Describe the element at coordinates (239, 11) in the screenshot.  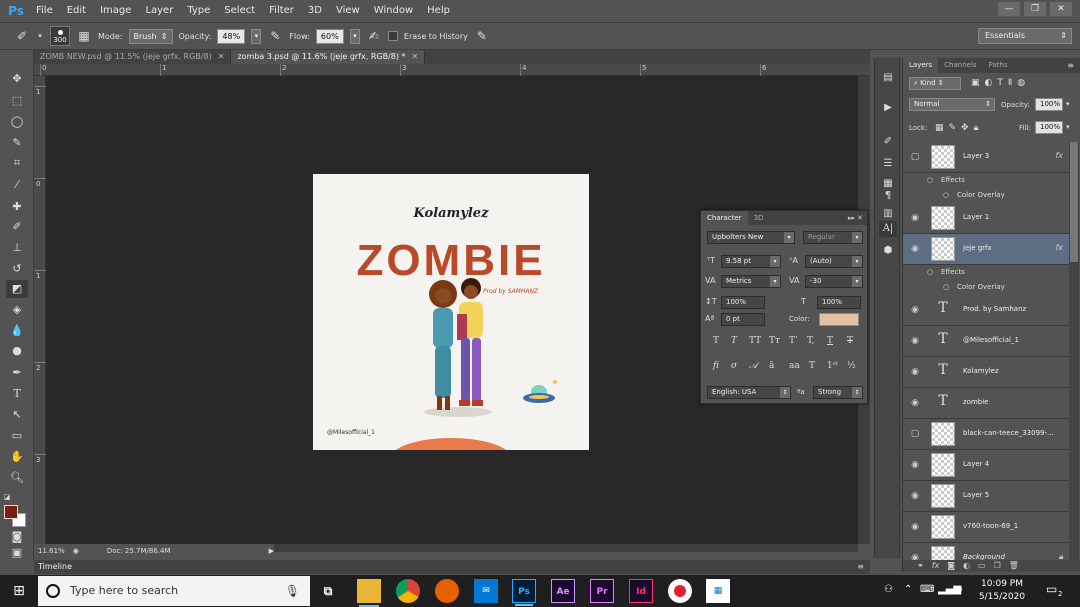
I see `menu-item-select: Select` at that location.